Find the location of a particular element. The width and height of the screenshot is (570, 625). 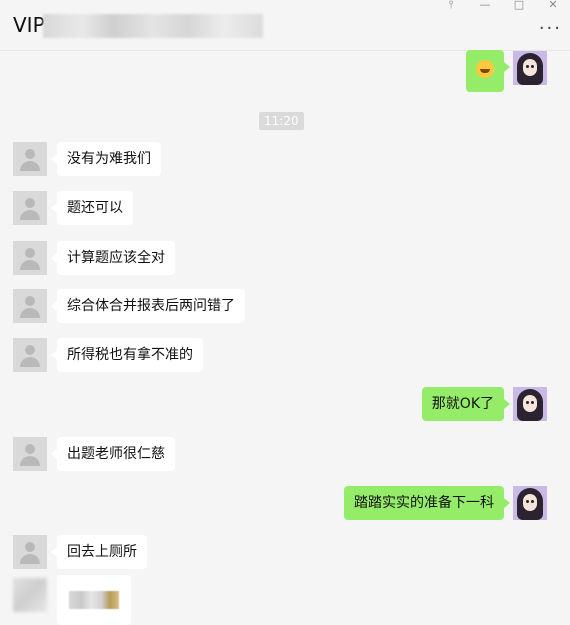

chat-title: VIP is located at coordinates (29, 25).